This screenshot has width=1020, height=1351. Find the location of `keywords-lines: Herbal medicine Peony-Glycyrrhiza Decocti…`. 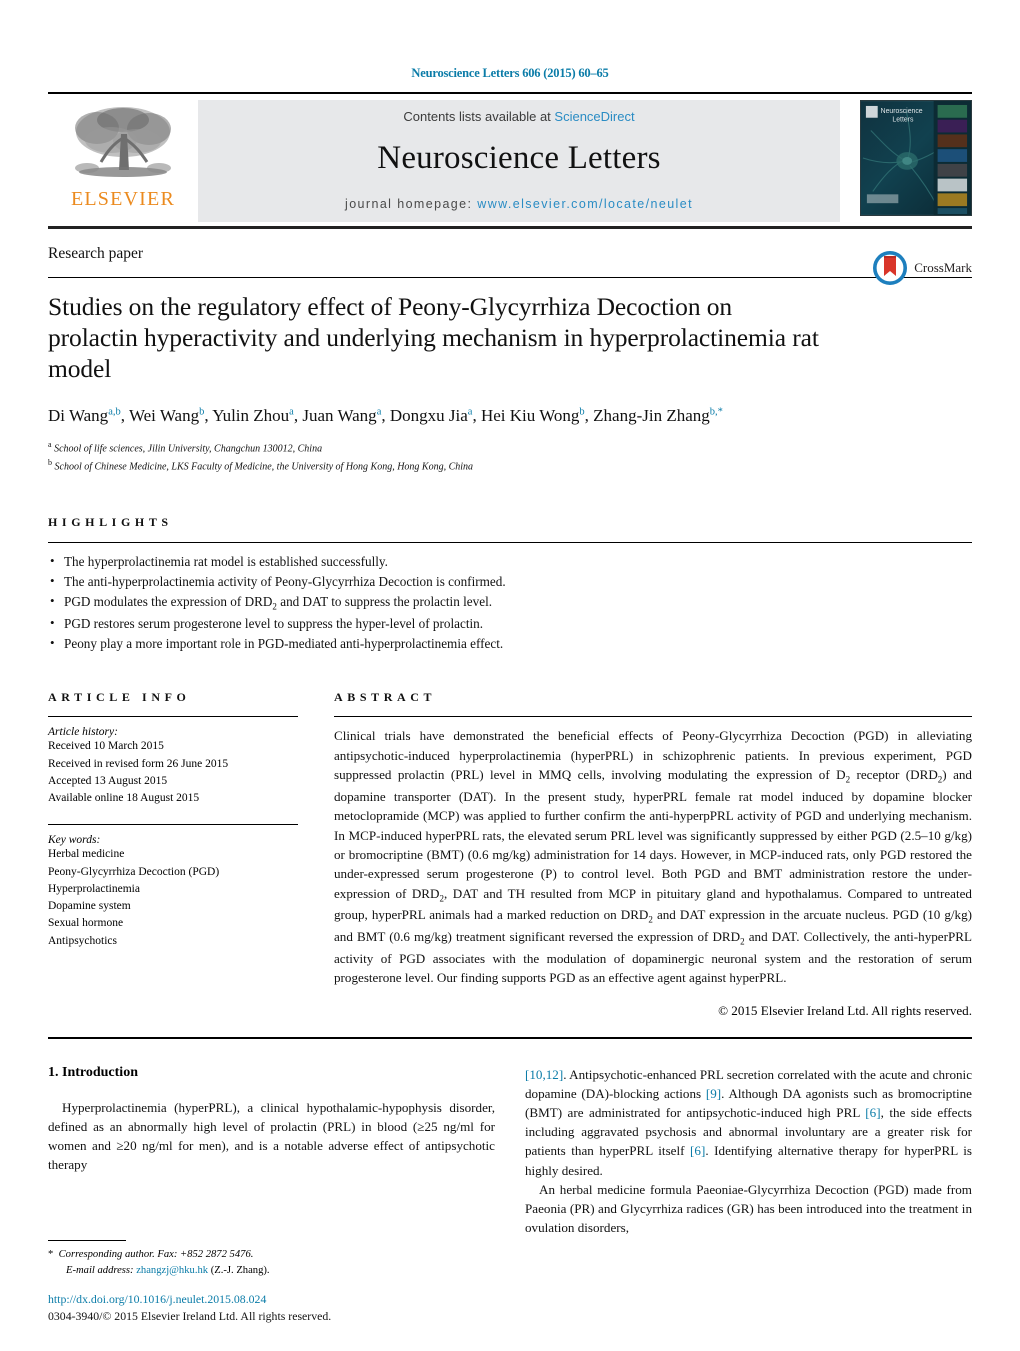

keywords-lines: Herbal medicine Peony-Glycyrrhiza Decocti… is located at coordinates (173, 898).